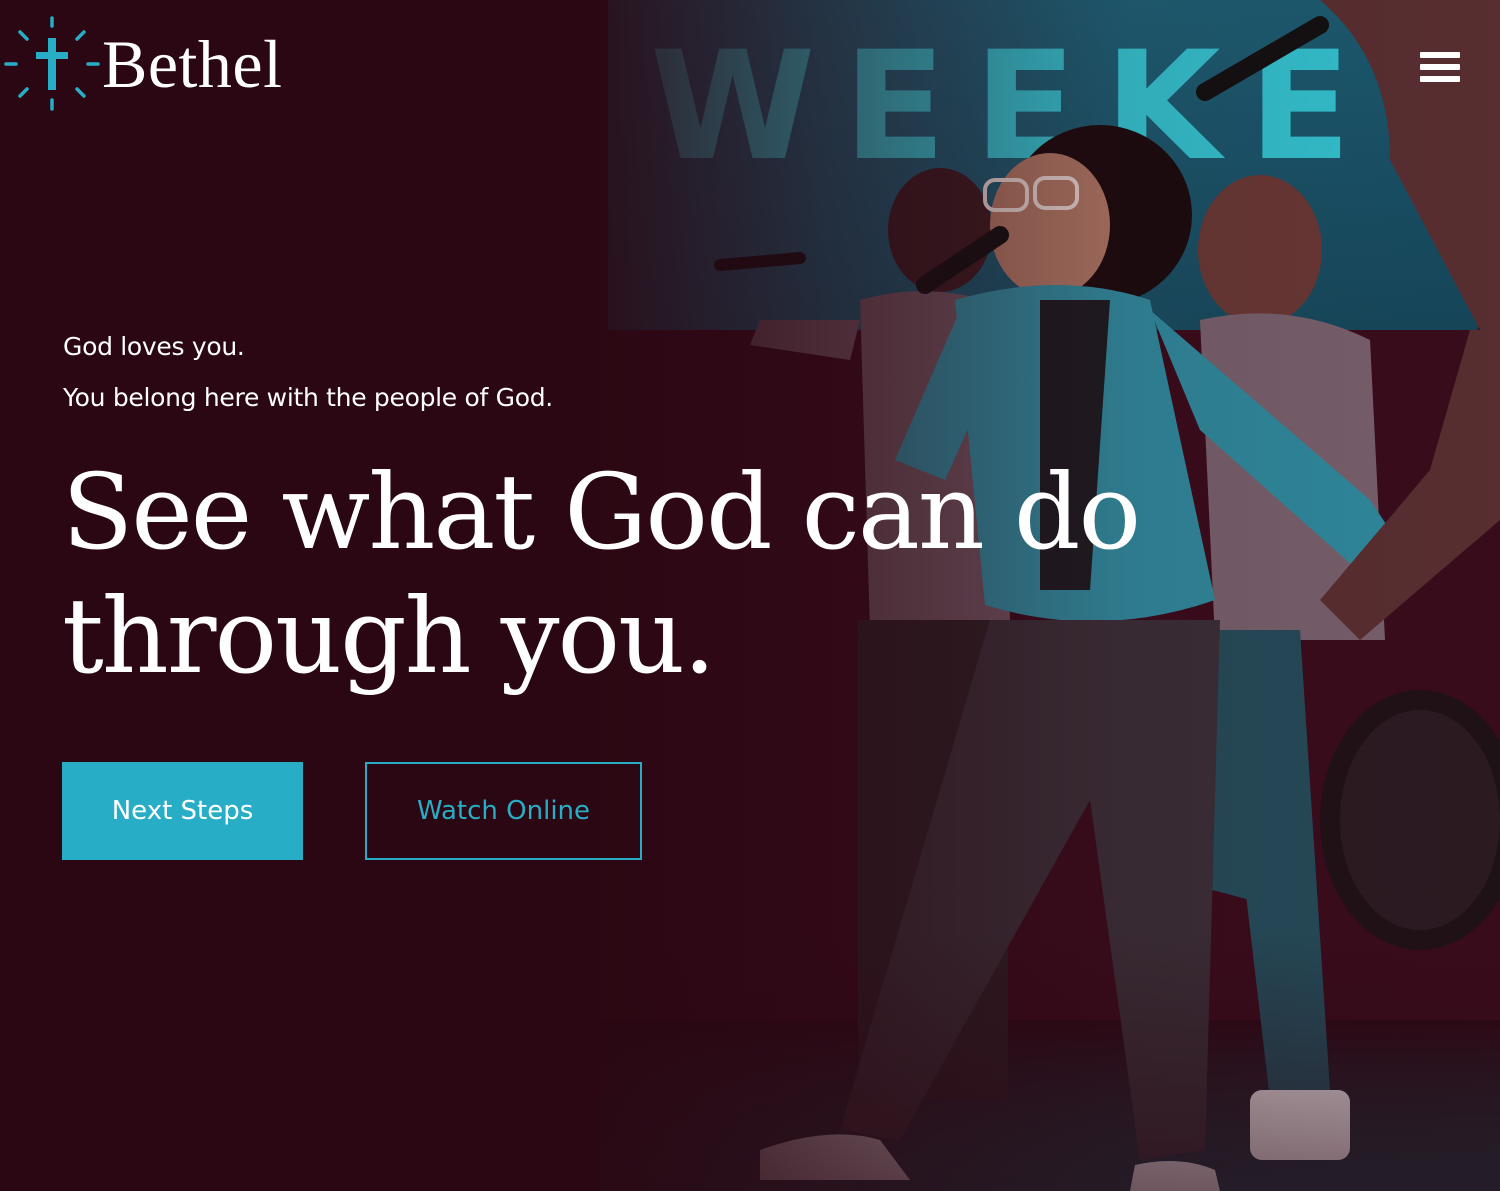  What do you see at coordinates (182, 811) in the screenshot?
I see `next-steps-button: Next Steps` at bounding box center [182, 811].